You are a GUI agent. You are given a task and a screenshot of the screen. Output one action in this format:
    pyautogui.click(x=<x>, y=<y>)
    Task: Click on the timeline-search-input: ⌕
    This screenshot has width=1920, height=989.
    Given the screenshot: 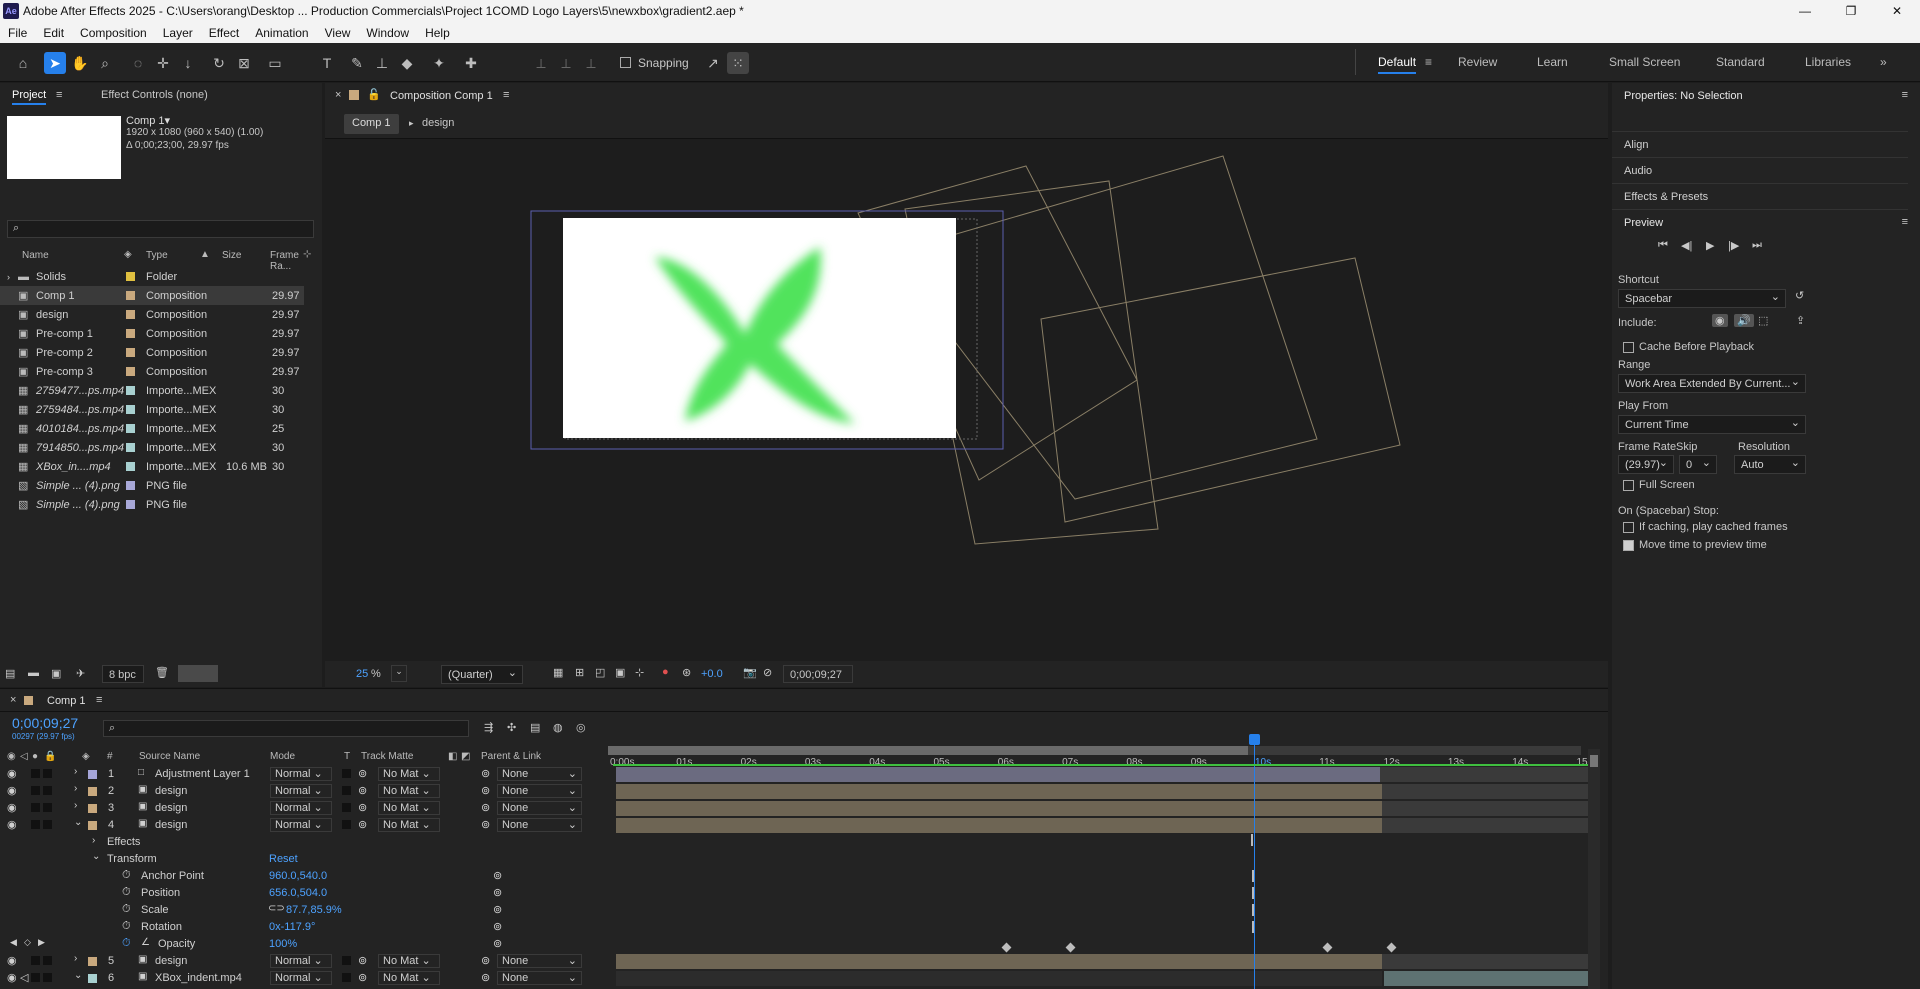 What is the action you would take?
    pyautogui.click(x=286, y=728)
    